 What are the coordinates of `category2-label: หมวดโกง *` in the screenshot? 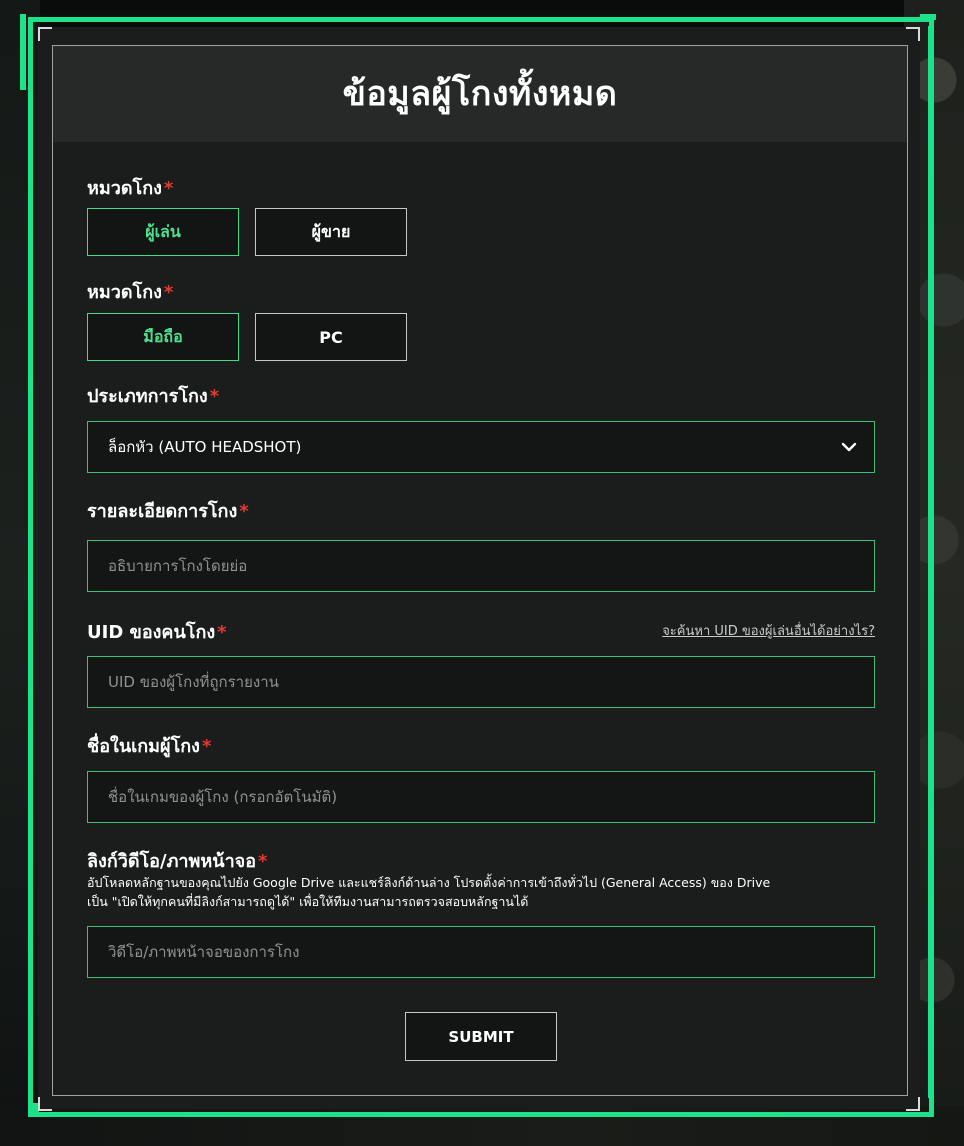 It's located at (130, 292).